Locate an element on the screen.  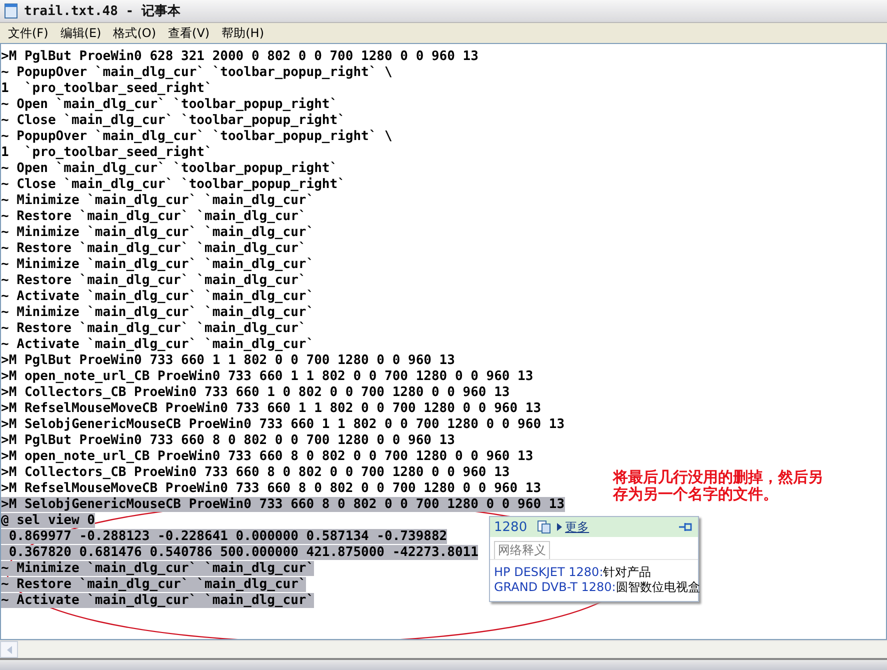
text-line: >M PglBut ProeWin0 733 660 8 0 802 0 0 700 1280 0 0 960 13 is located at coordinates (228, 440).